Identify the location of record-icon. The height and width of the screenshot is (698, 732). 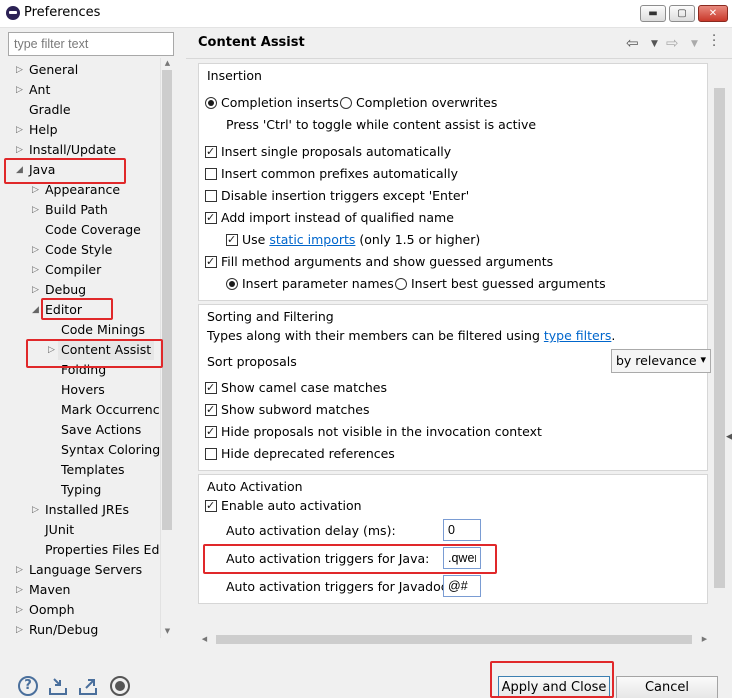
(120, 686).